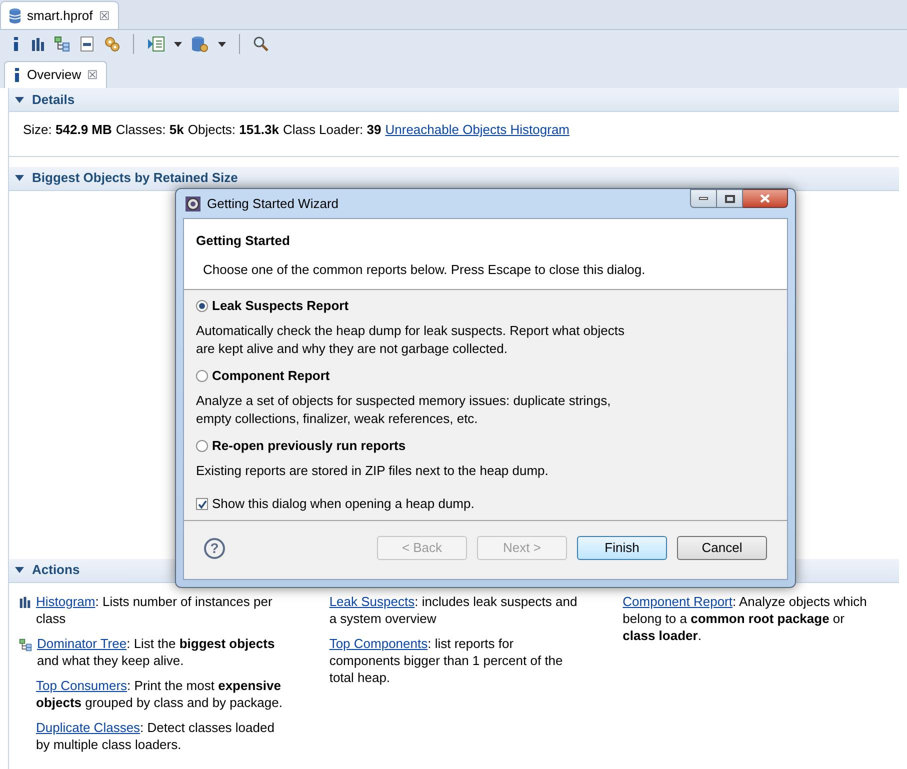 This screenshot has width=907, height=769. Describe the element at coordinates (243, 241) in the screenshot. I see `page-heading: Getting Started` at that location.